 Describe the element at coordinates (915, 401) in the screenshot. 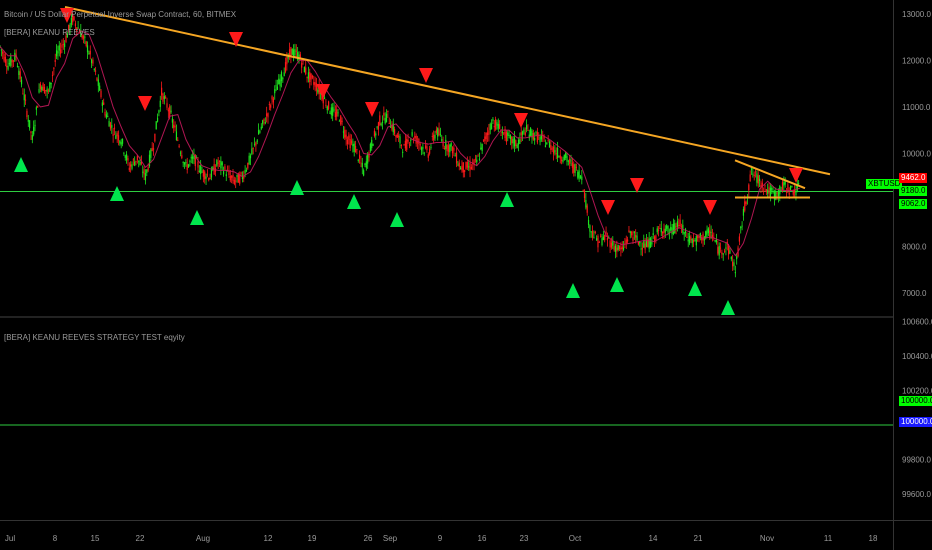

I see `equity-badge-top: 100000.0` at that location.